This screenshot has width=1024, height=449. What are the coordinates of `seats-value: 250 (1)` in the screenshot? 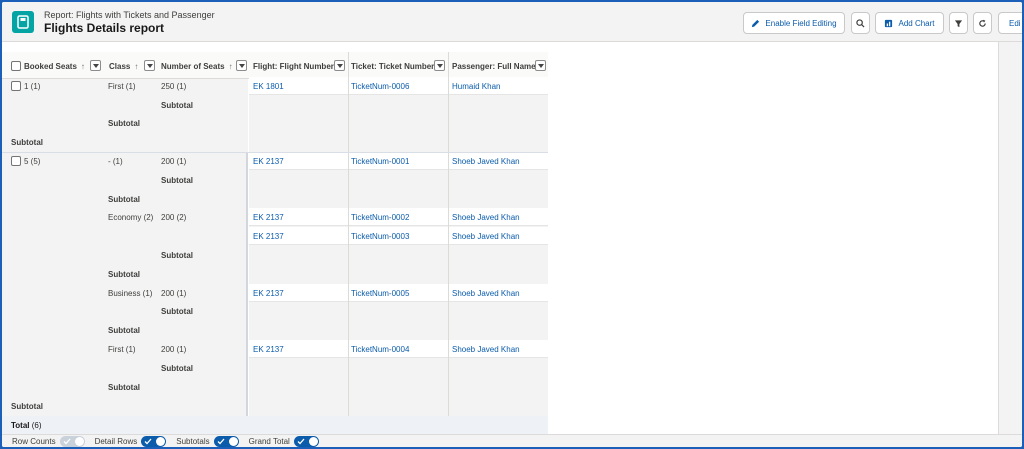 It's located at (174, 86).